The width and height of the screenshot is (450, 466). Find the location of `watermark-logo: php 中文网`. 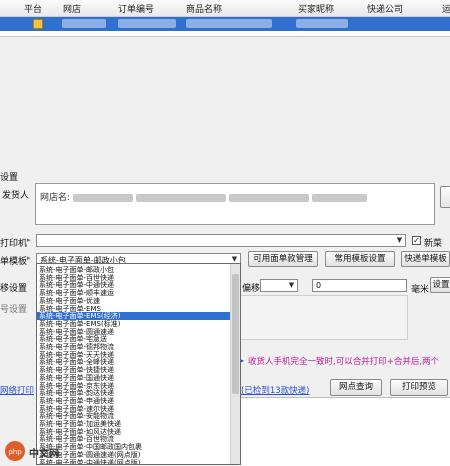

watermark-logo: php 中文网 is located at coordinates (44, 451).